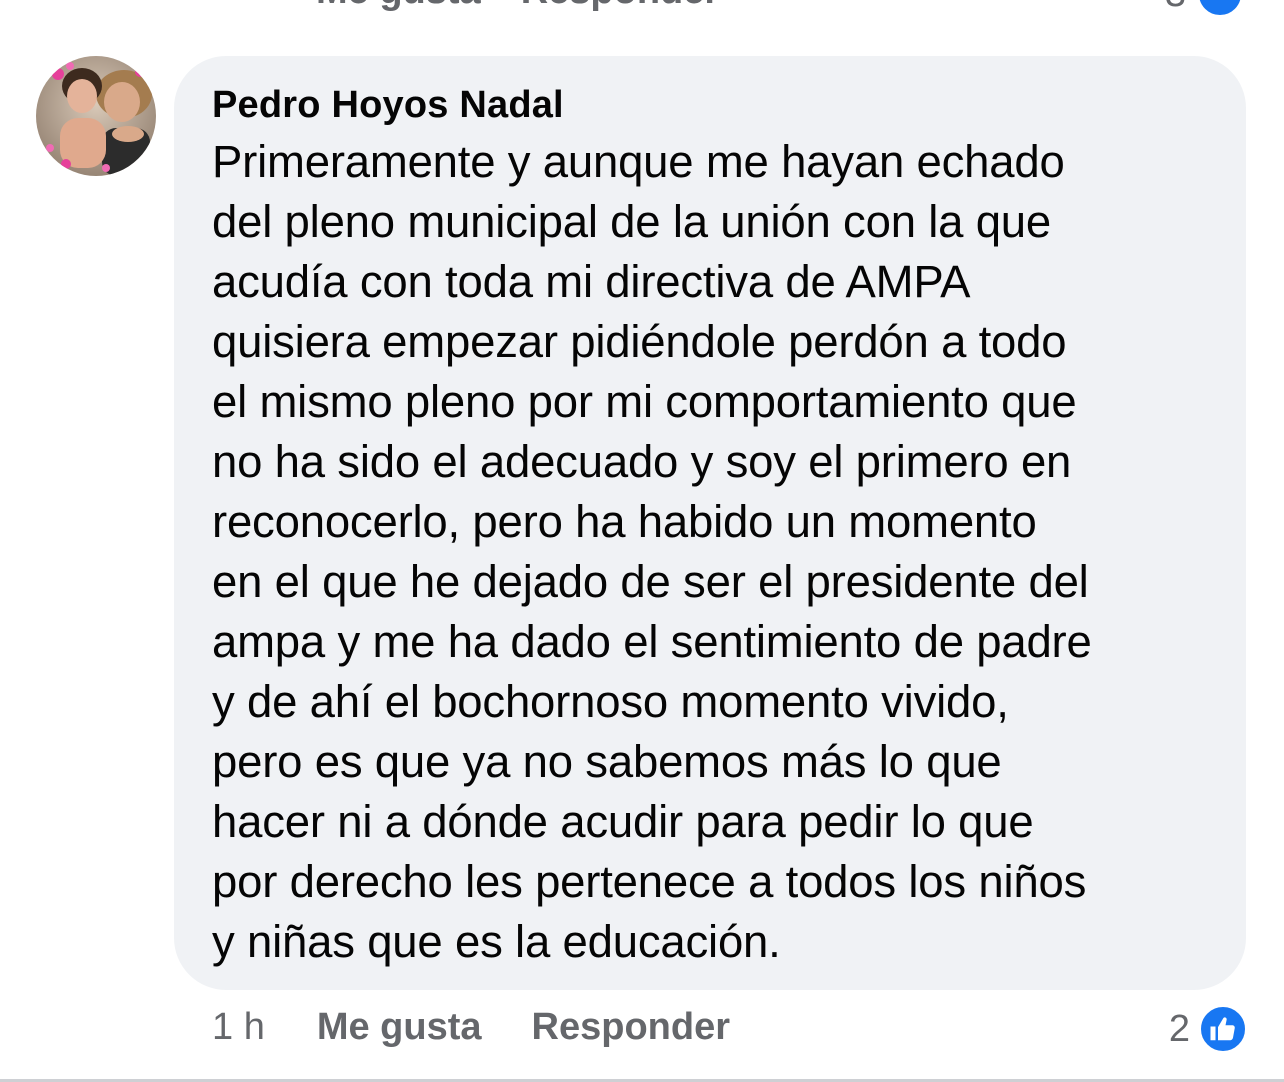 This screenshot has width=1284, height=1082. What do you see at coordinates (398, 6) in the screenshot?
I see `previous-like-button: Me gusta` at bounding box center [398, 6].